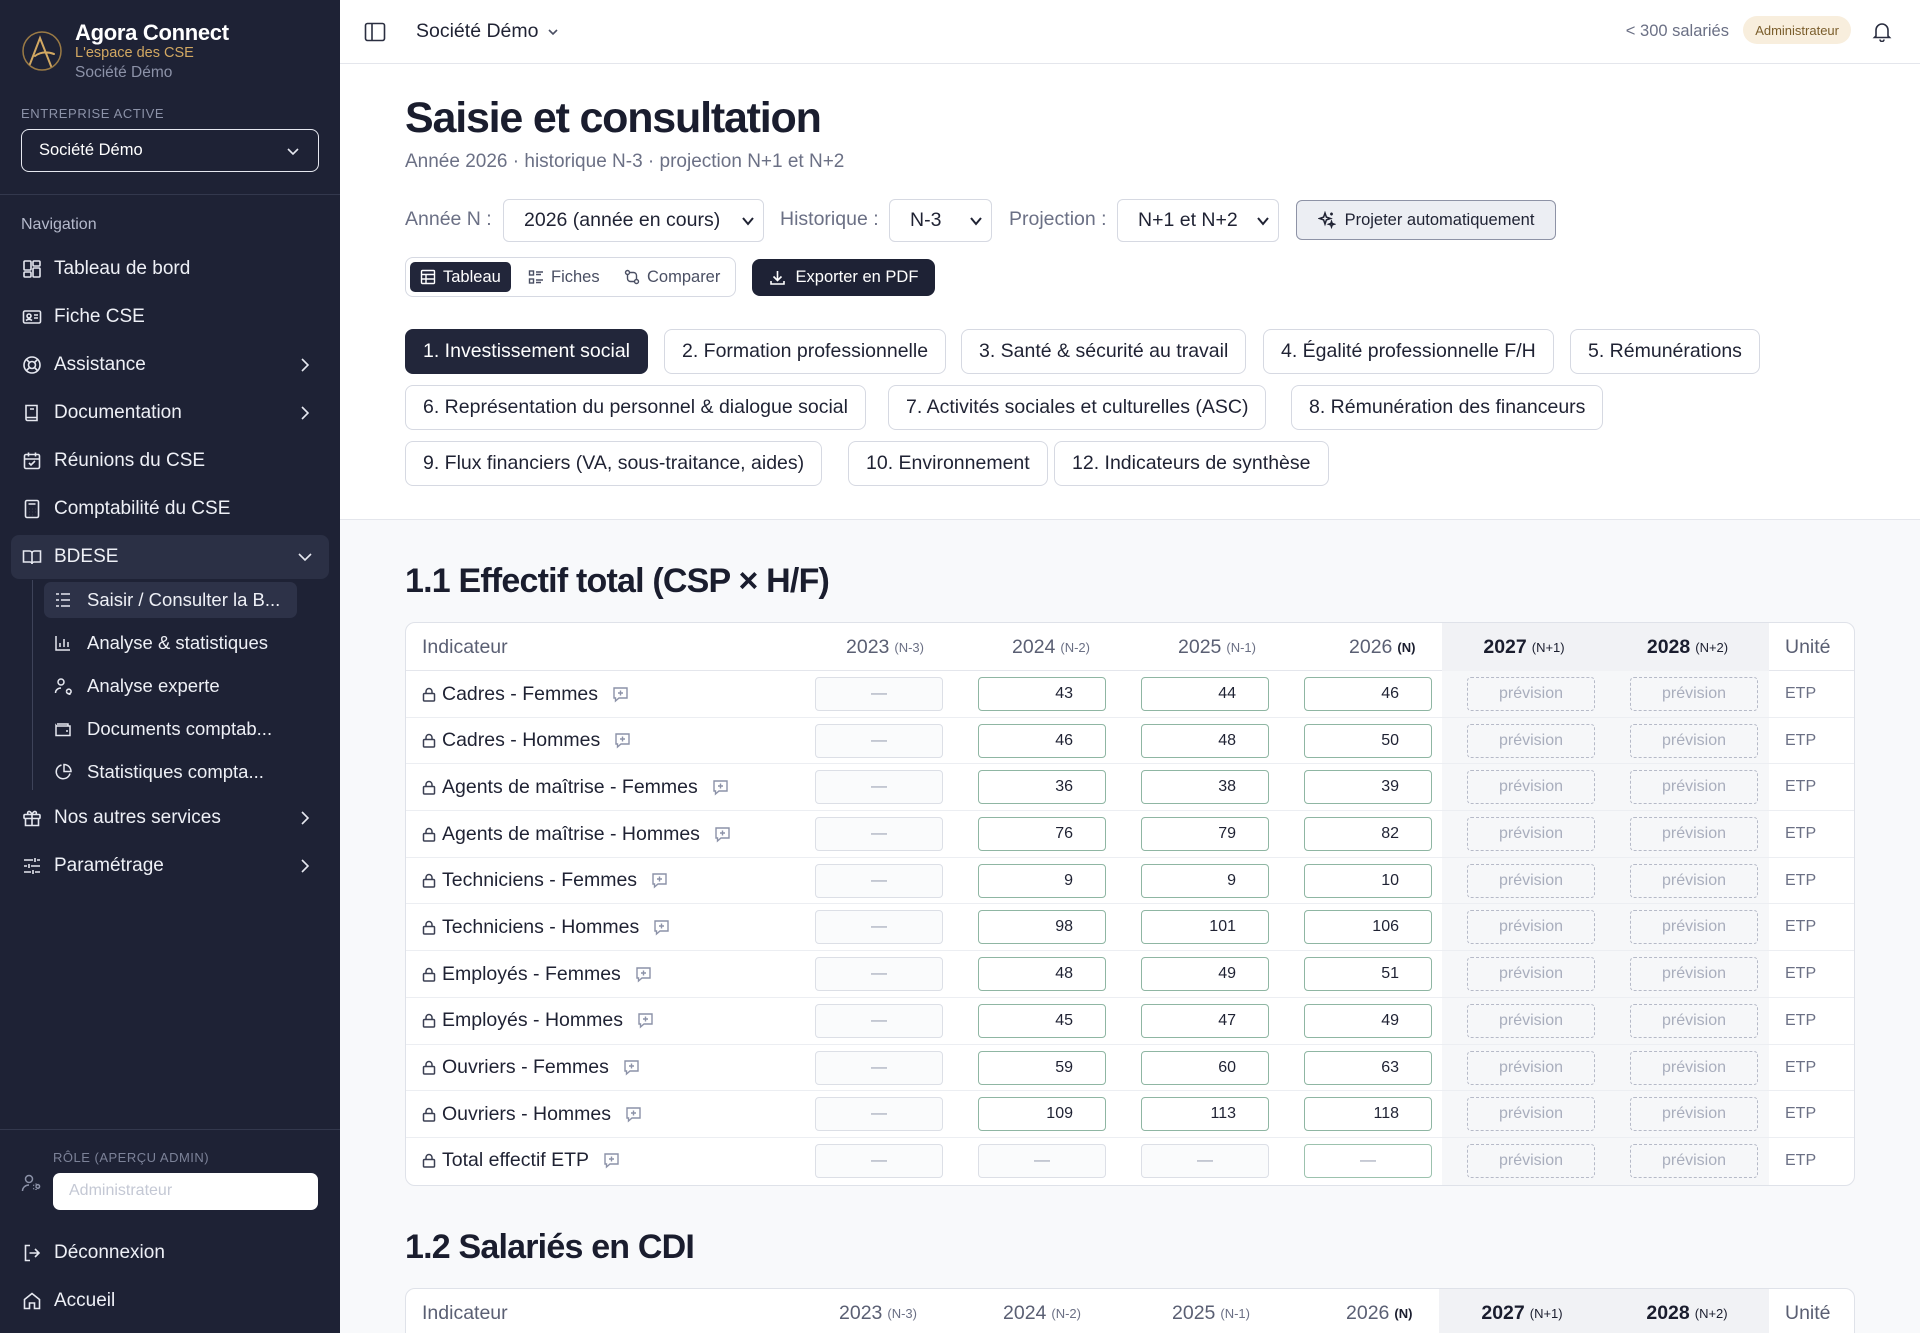 The width and height of the screenshot is (1920, 1333). Describe the element at coordinates (1042, 1020) in the screenshot. I see `value-cell: 45` at that location.